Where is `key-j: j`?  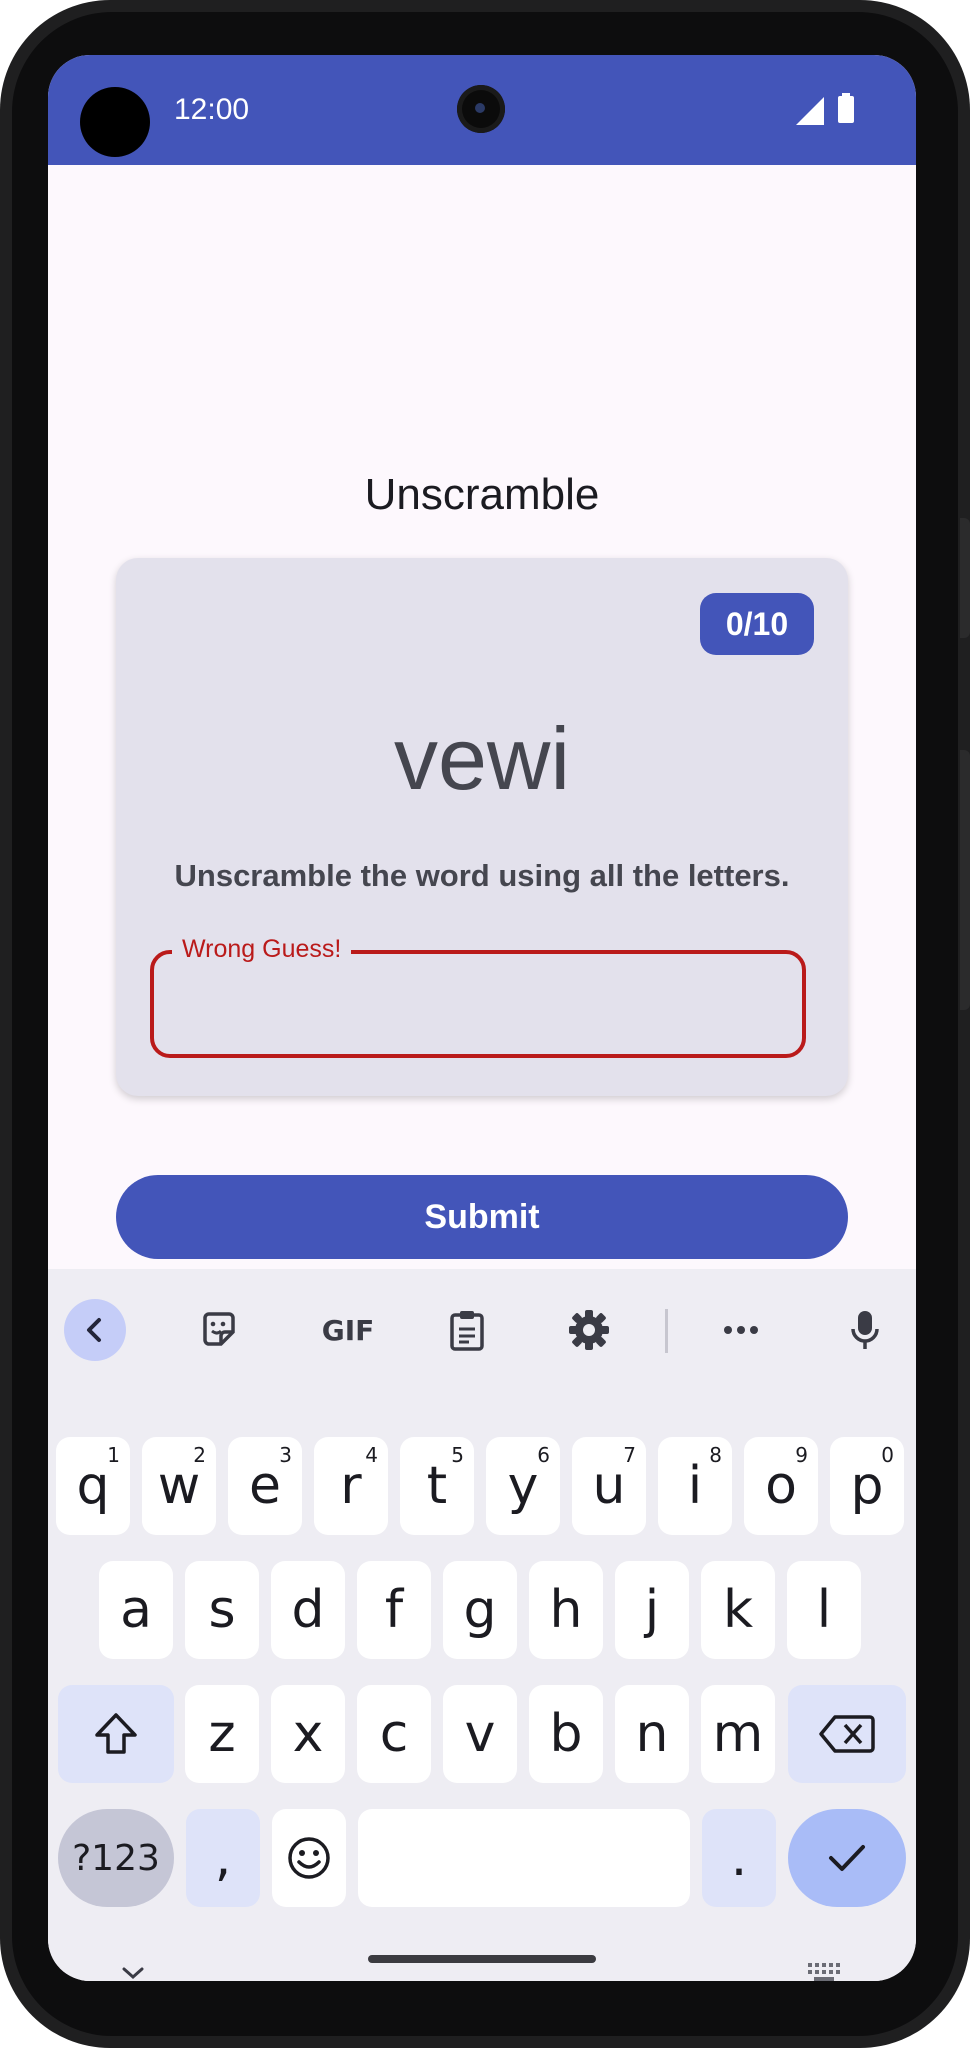 key-j: j is located at coordinates (652, 1610).